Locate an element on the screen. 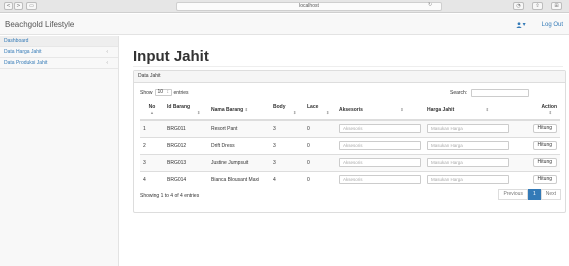 Image resolution: width=569 pixels, height=266 pixels. chevron-left-icon: ‹ is located at coordinates (107, 52).